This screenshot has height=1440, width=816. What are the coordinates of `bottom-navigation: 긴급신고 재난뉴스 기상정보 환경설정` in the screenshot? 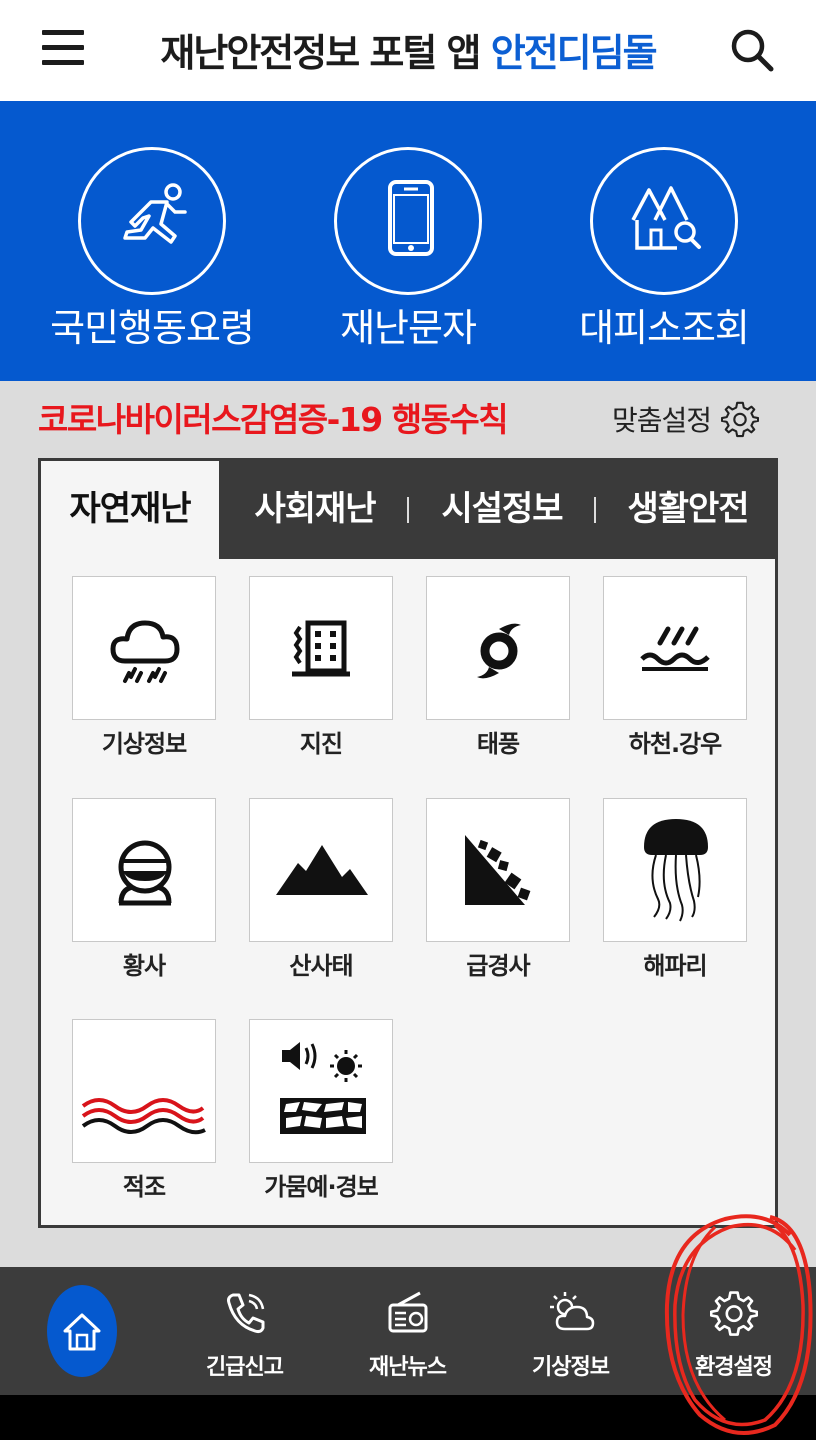 It's located at (408, 1331).